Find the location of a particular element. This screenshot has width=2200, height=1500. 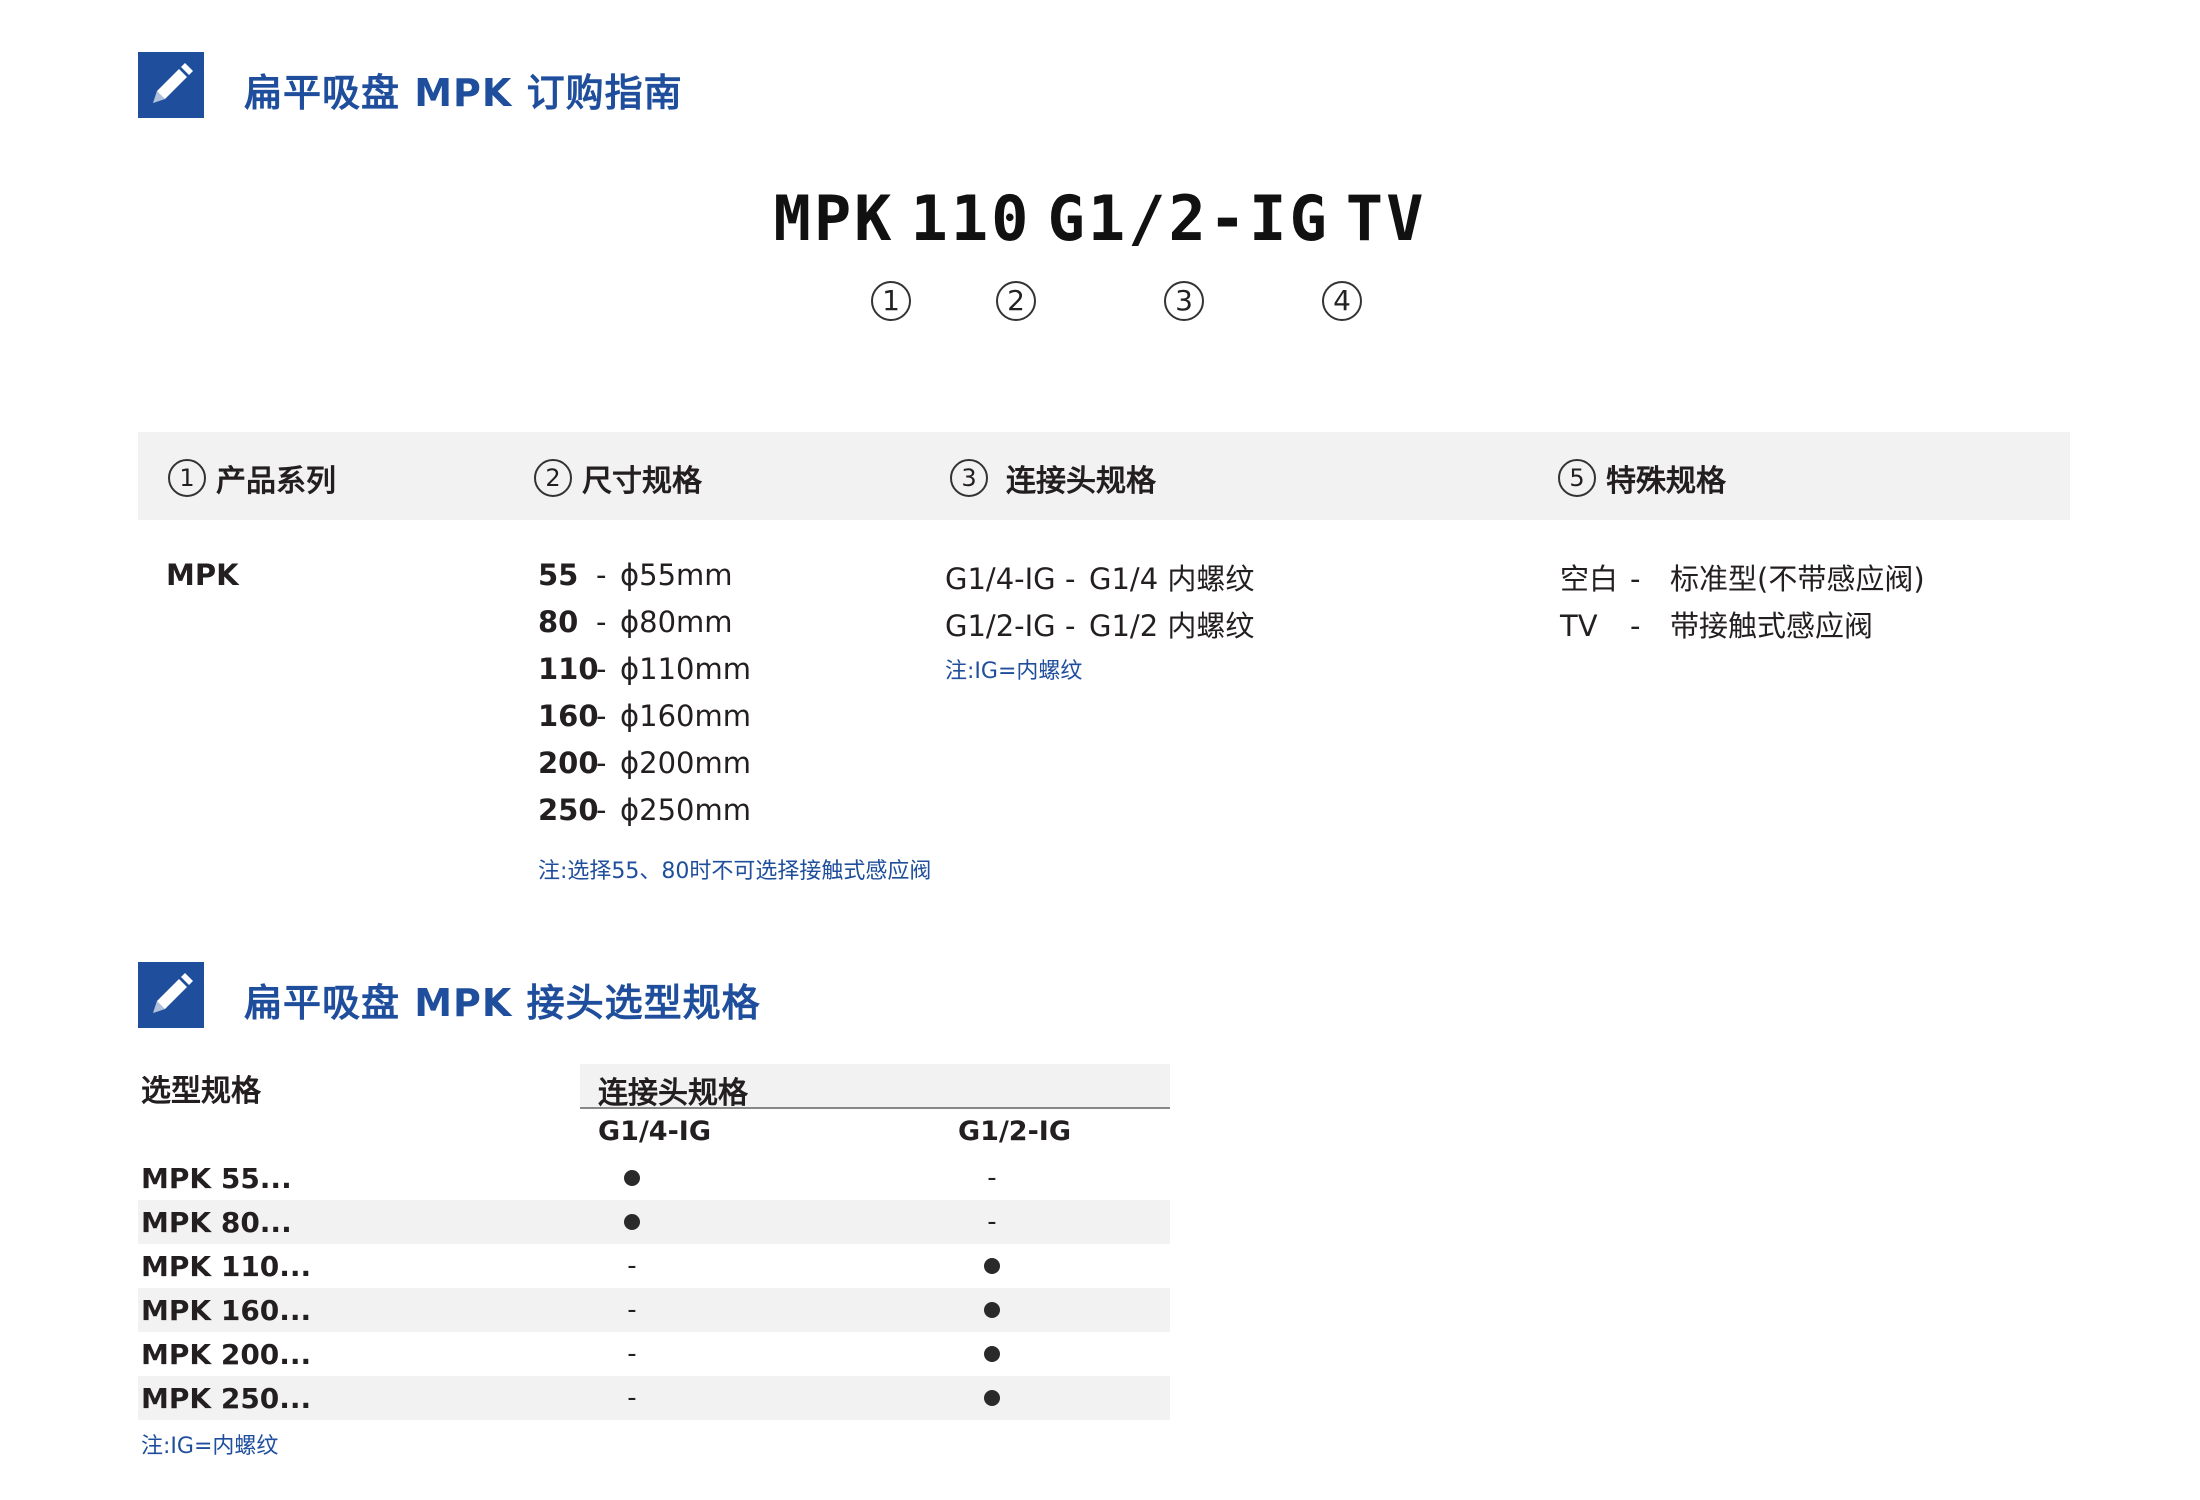

size-desc: ϕ200mm is located at coordinates (685, 763).